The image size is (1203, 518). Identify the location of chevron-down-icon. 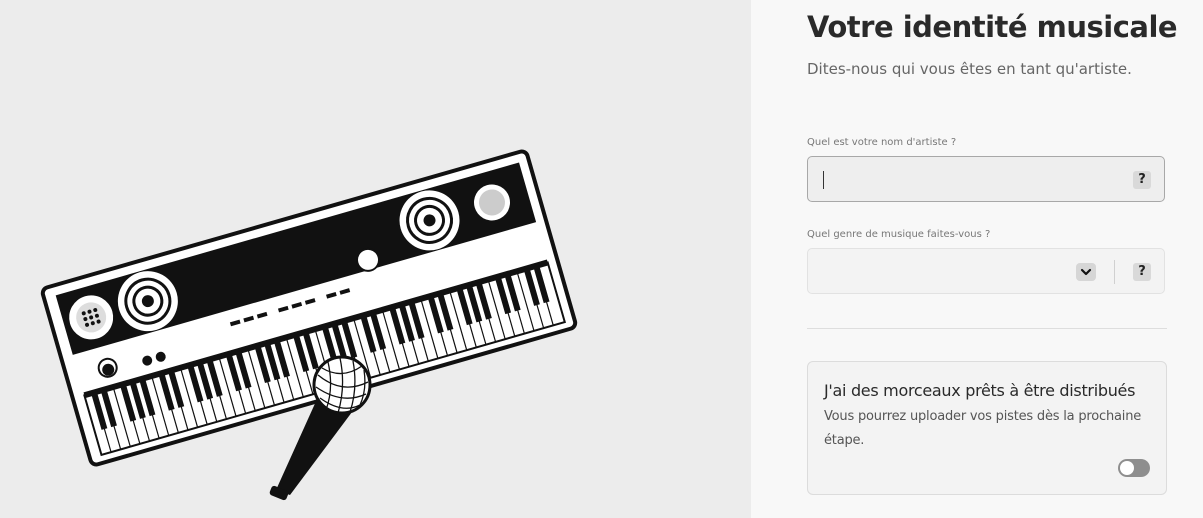
(1086, 272).